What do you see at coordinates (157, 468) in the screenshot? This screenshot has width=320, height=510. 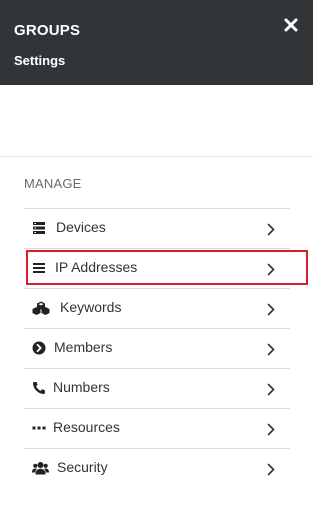 I see `menu-item-security: Security` at bounding box center [157, 468].